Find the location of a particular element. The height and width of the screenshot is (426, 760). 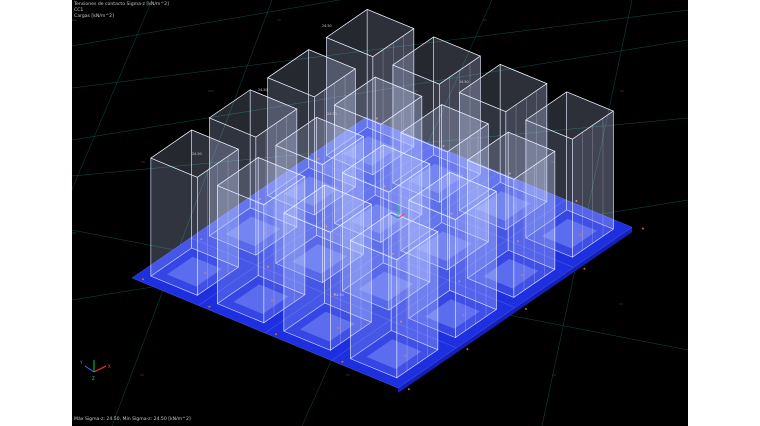

loads-label: Cargas [kN/m^2] is located at coordinates (94, 16).